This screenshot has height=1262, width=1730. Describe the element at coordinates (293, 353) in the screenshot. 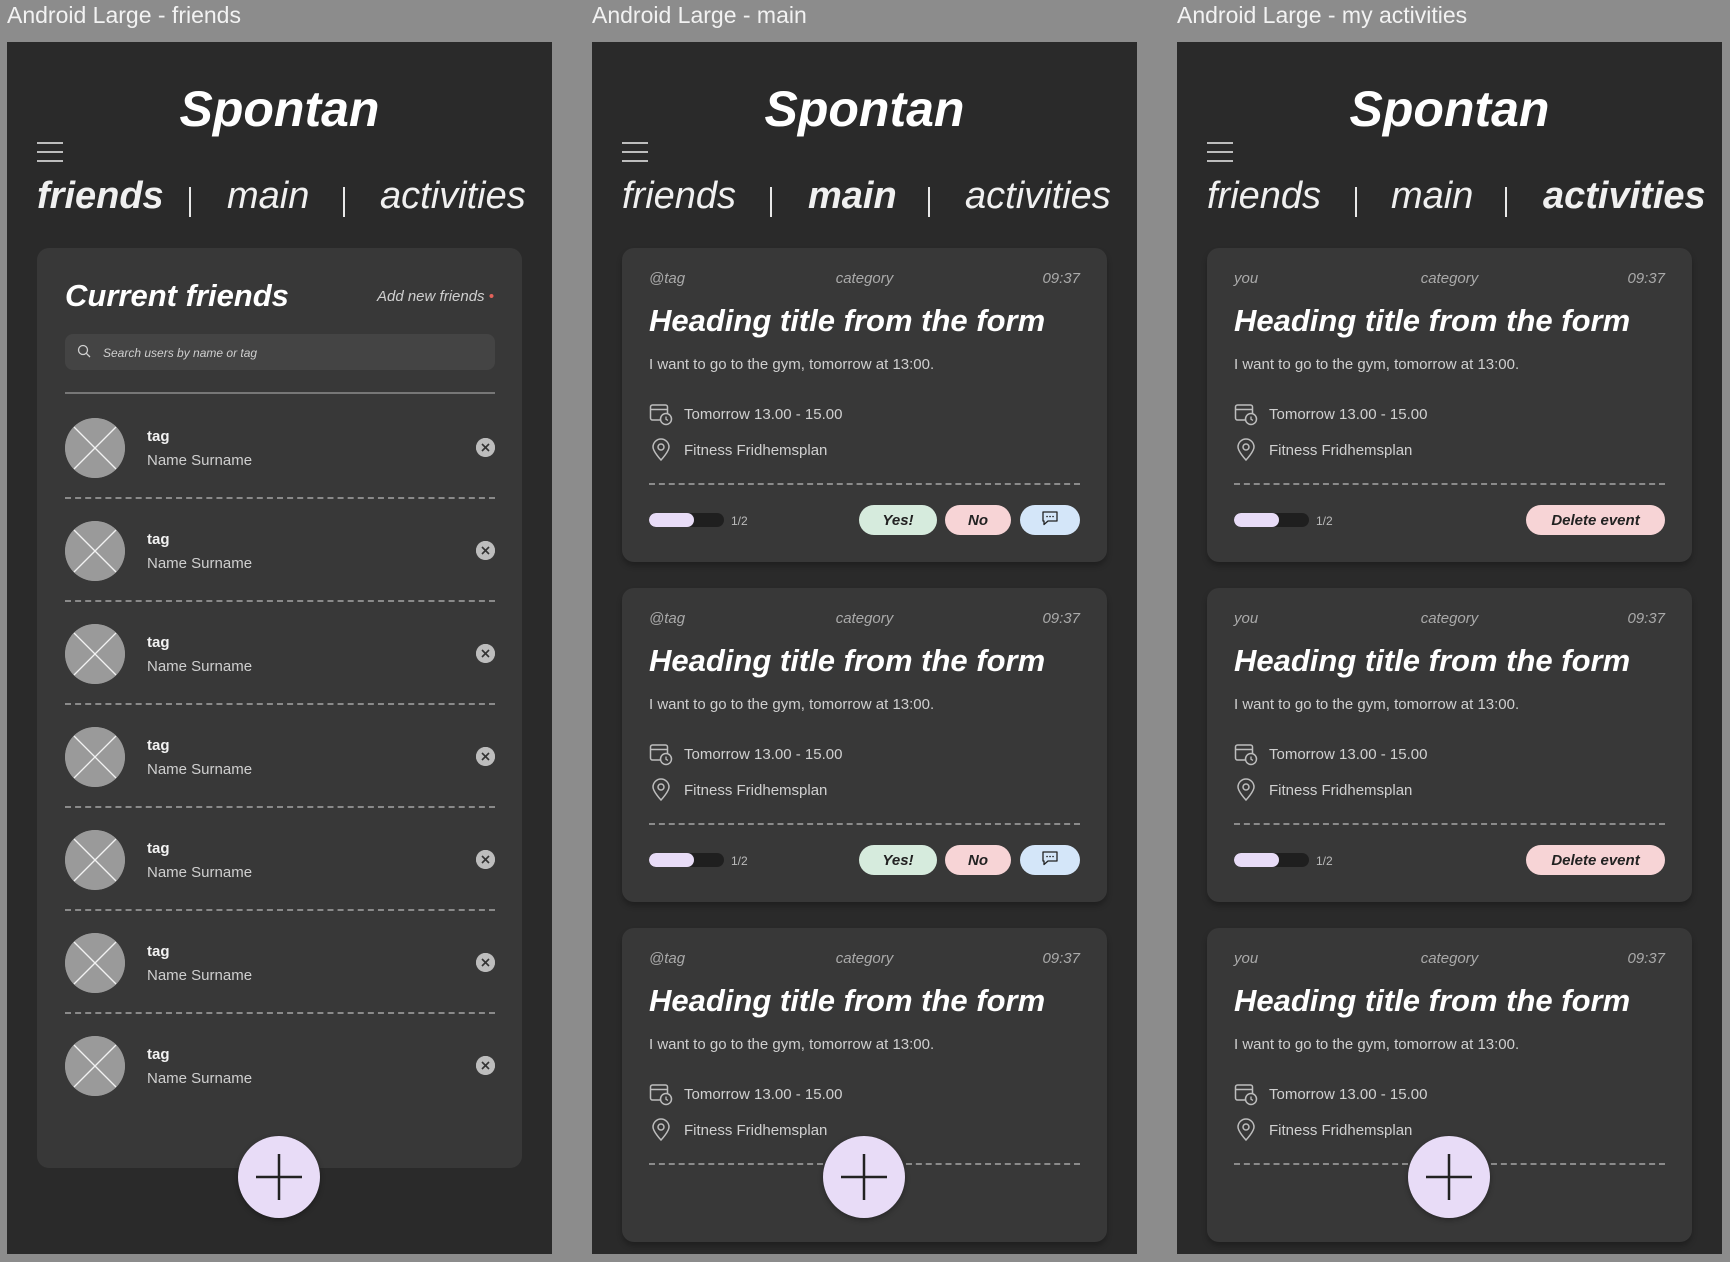

I see `search-input` at that location.